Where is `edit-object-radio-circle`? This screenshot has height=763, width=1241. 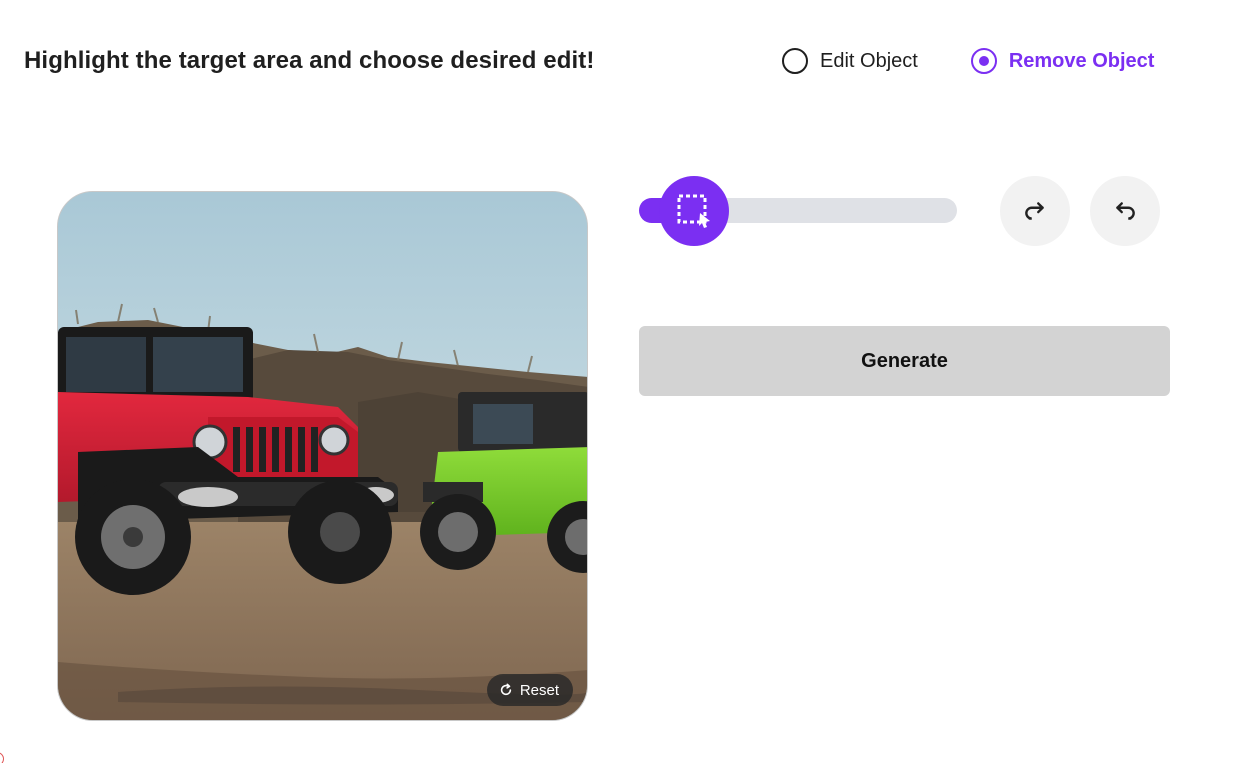 edit-object-radio-circle is located at coordinates (795, 61).